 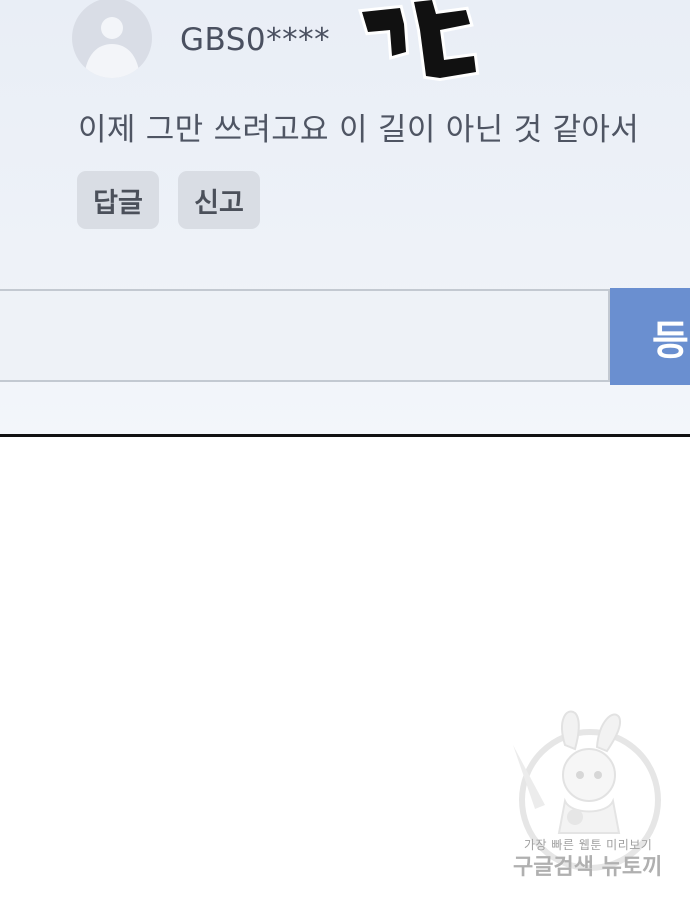 What do you see at coordinates (588, 867) in the screenshot?
I see `watermark-brand: 구글검색 뉴토끼` at bounding box center [588, 867].